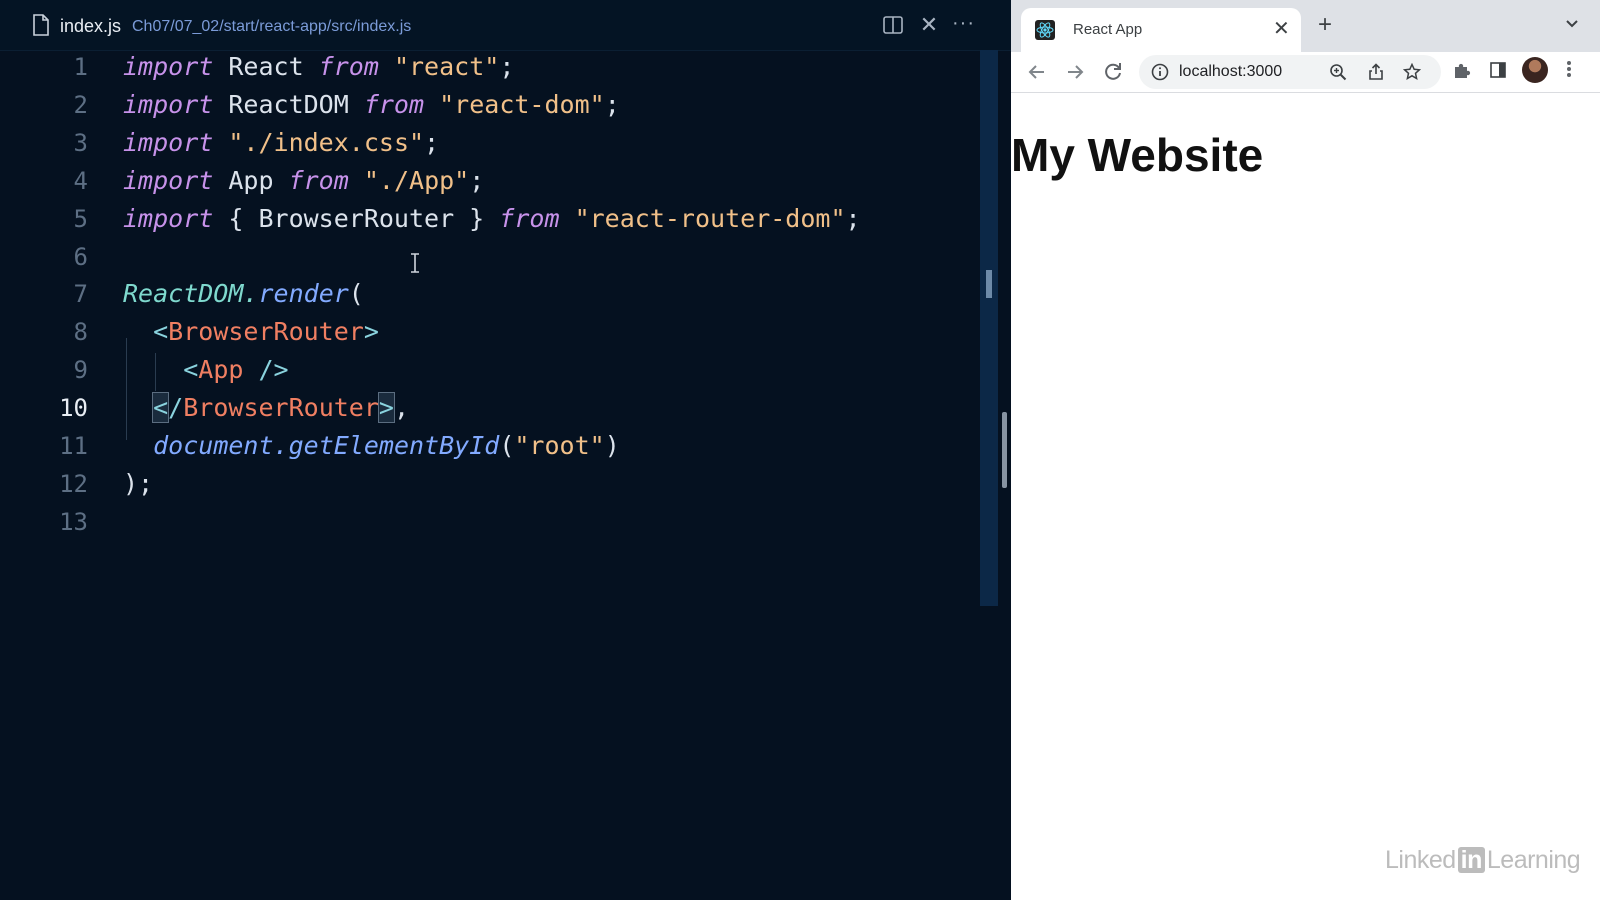 This screenshot has height=900, width=1600. What do you see at coordinates (1137, 155) in the screenshot?
I see `page-heading: My Website` at bounding box center [1137, 155].